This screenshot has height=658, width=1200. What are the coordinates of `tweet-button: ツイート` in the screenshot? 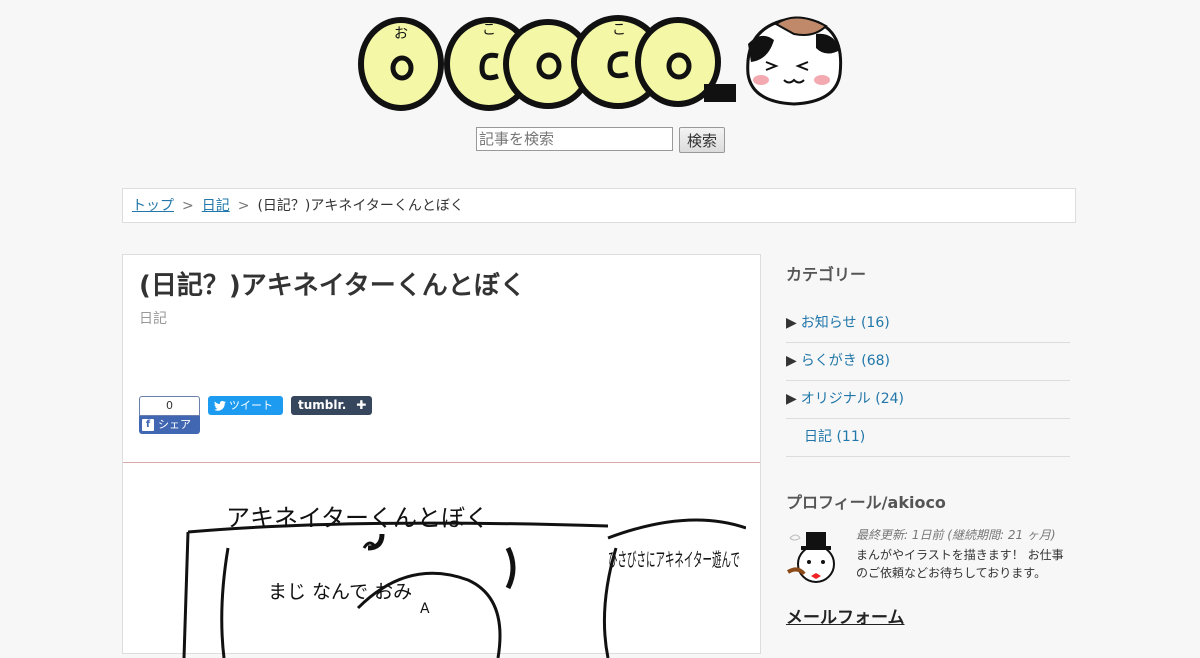 It's located at (245, 405).